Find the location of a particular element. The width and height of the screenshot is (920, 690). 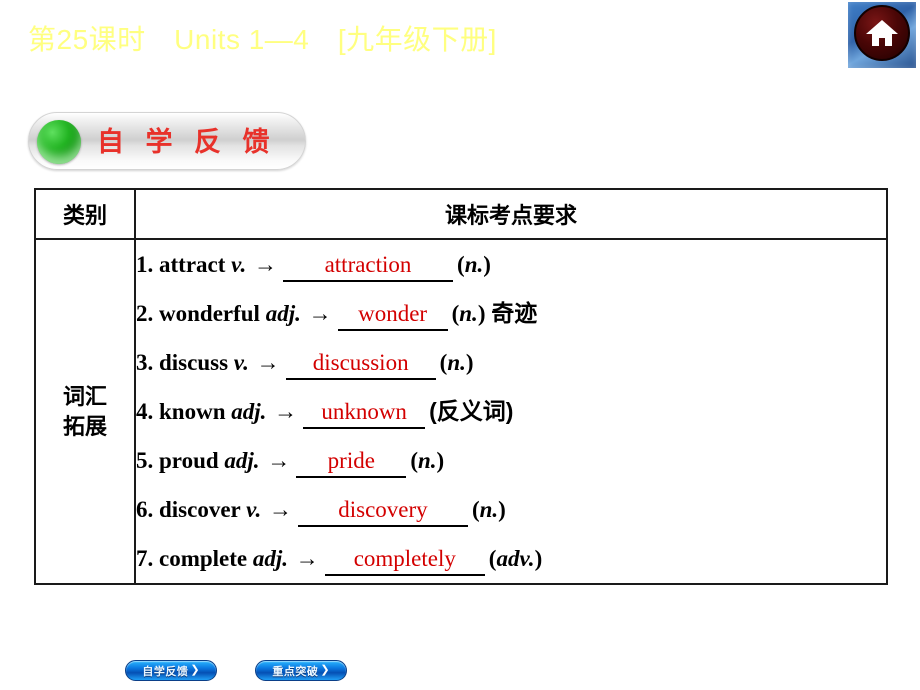

table-header-row: 类别 课标考点要求 is located at coordinates (461, 214).